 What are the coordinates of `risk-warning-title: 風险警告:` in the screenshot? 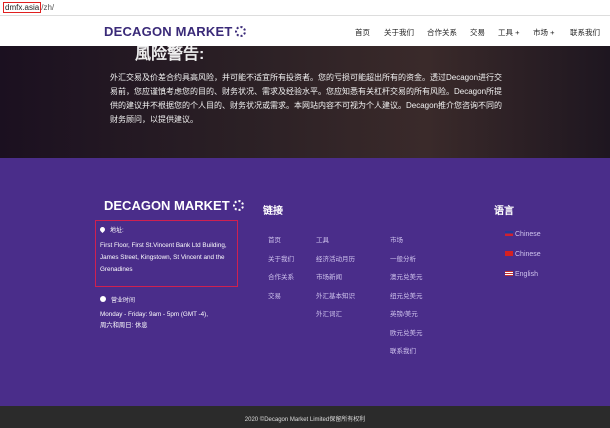 It's located at (170, 54).